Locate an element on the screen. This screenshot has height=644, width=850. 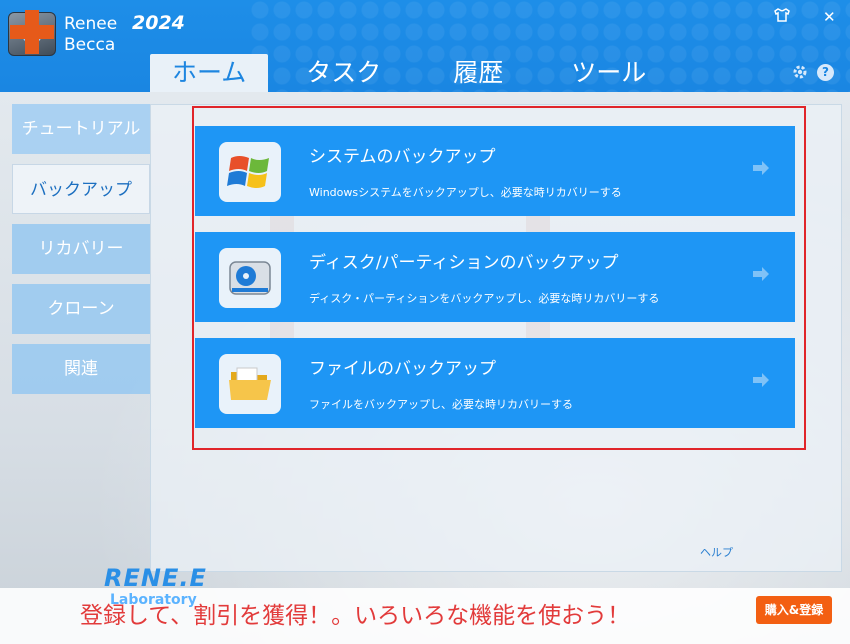
main-tabs: ホーム タスク 履歴 ツール is located at coordinates (409, 73).